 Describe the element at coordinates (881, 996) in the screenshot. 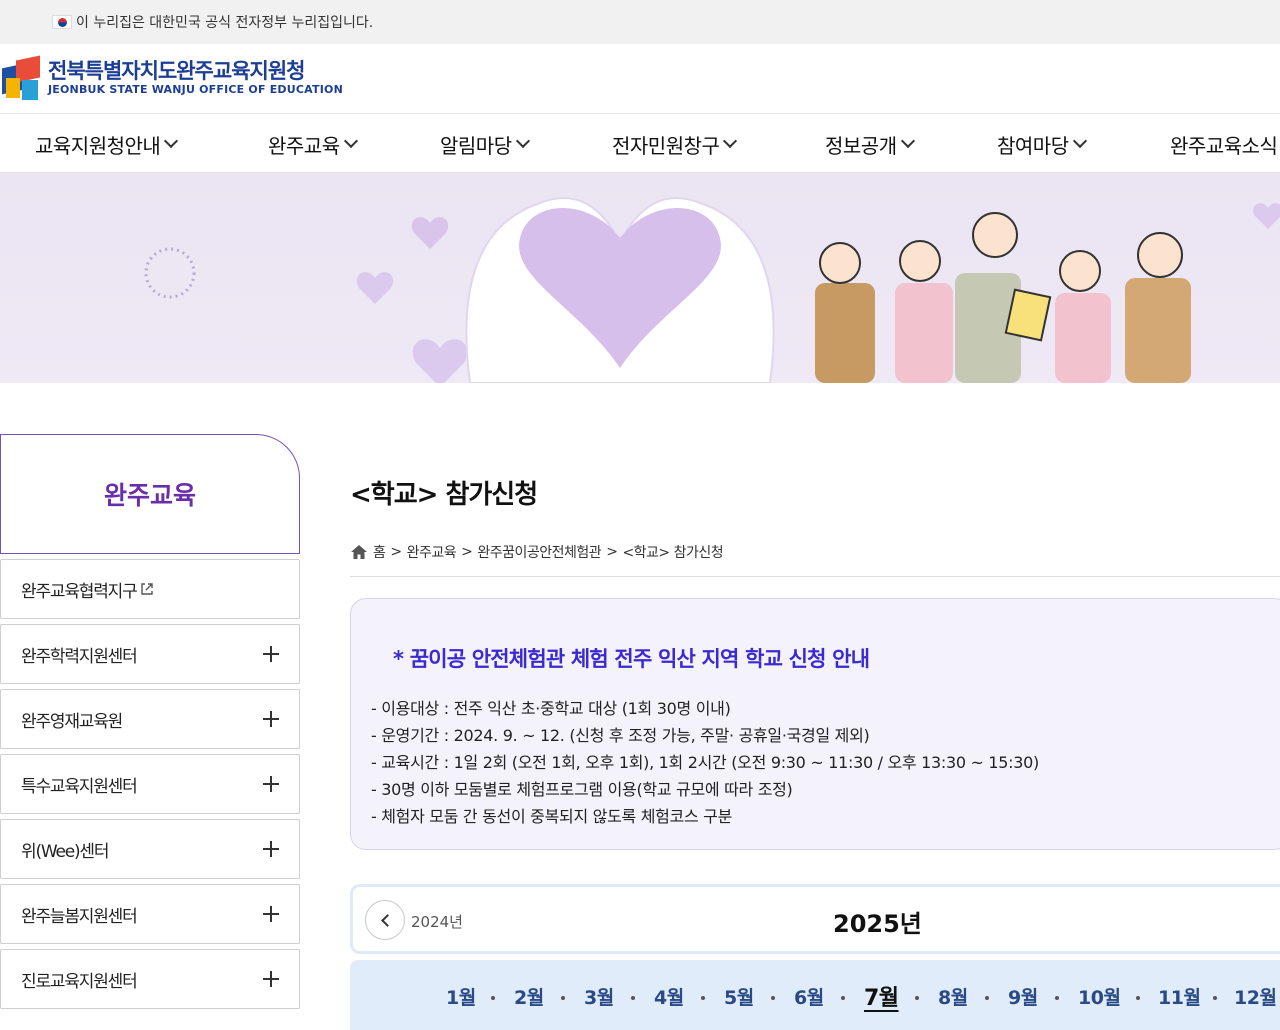

I see `month-tab-7-active: 7월` at that location.